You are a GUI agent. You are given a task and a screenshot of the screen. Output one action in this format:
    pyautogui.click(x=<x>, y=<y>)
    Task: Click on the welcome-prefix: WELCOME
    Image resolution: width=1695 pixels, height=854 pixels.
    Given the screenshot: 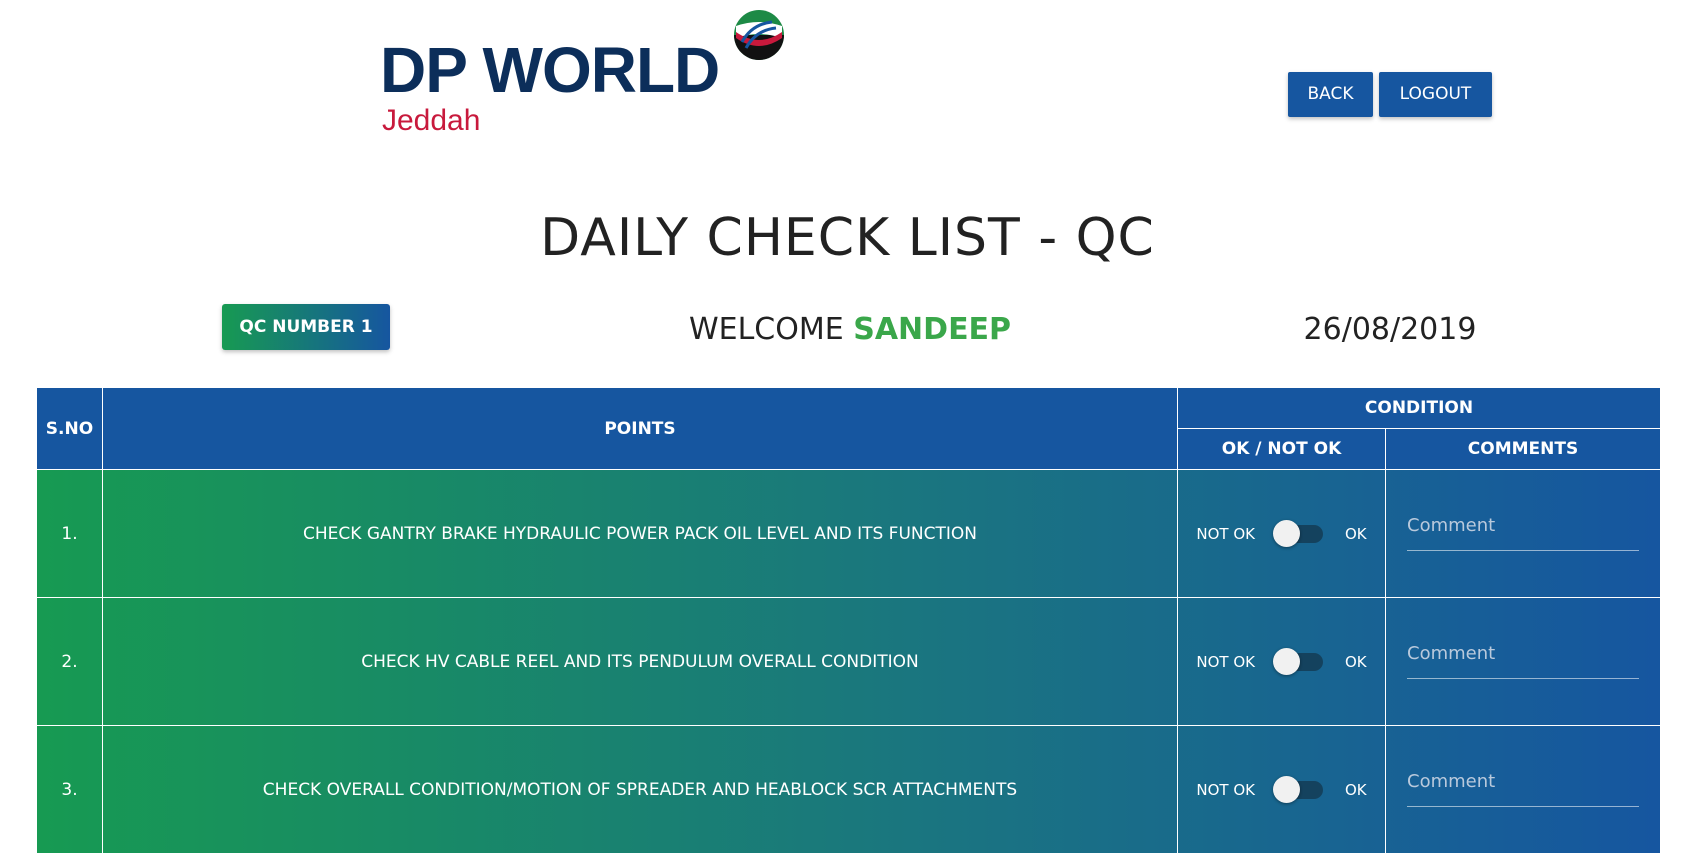 What is the action you would take?
    pyautogui.click(x=766, y=329)
    